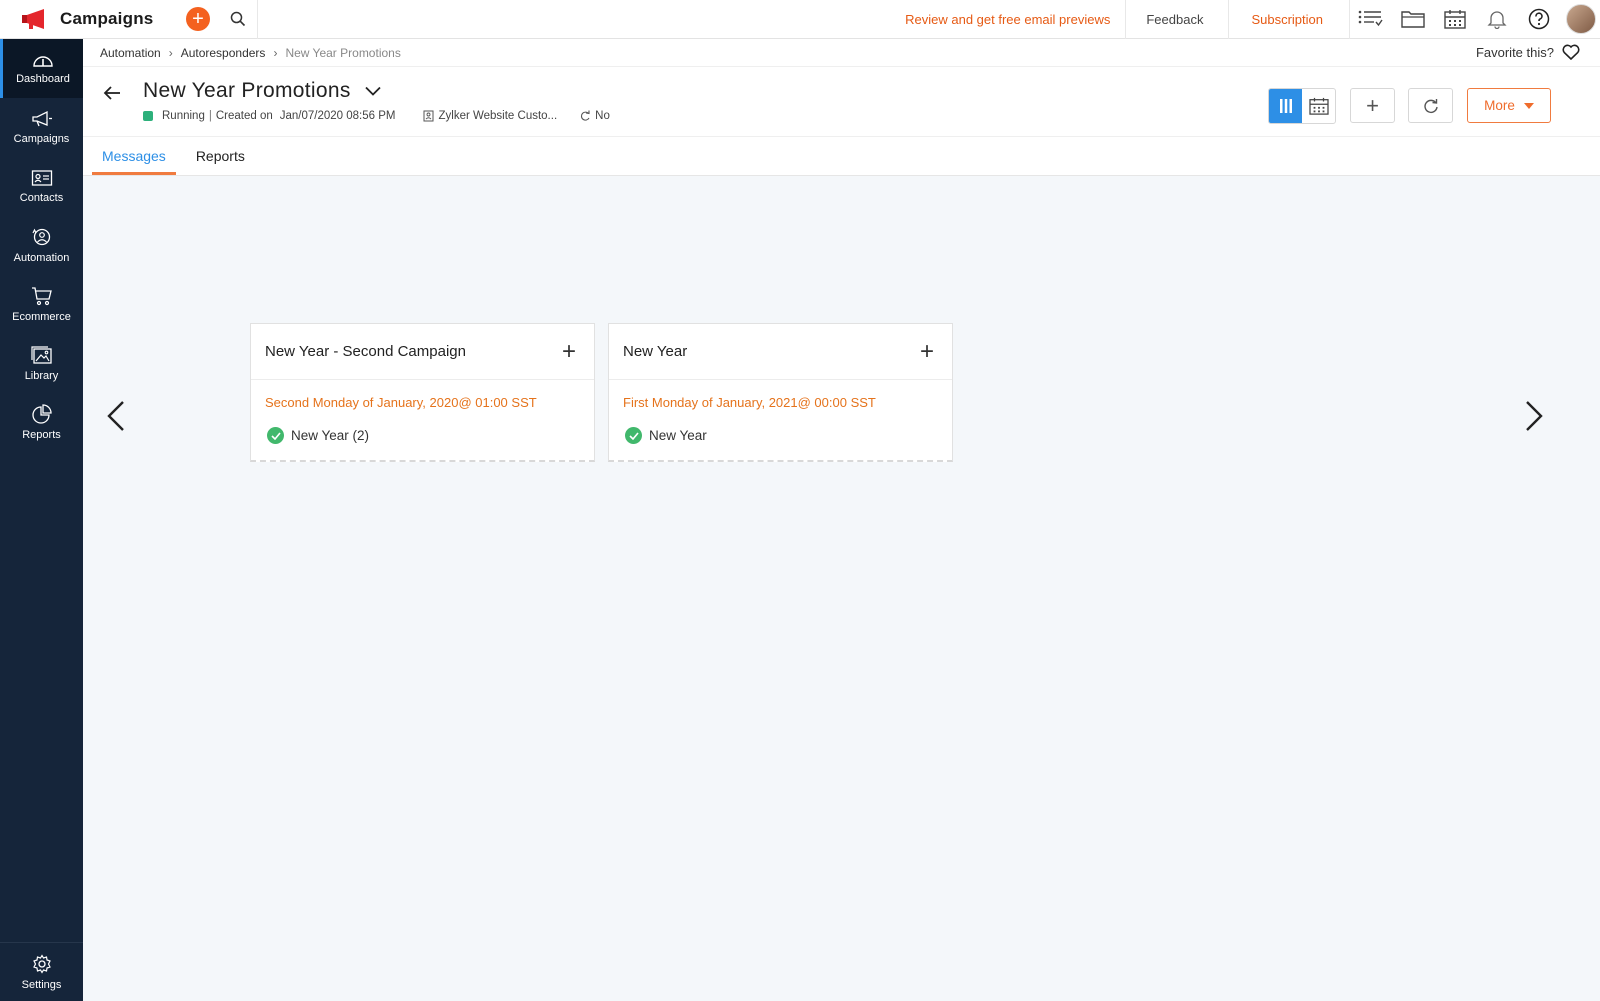 The height and width of the screenshot is (1001, 1600). What do you see at coordinates (1571, 52) in the screenshot?
I see `heart-icon` at bounding box center [1571, 52].